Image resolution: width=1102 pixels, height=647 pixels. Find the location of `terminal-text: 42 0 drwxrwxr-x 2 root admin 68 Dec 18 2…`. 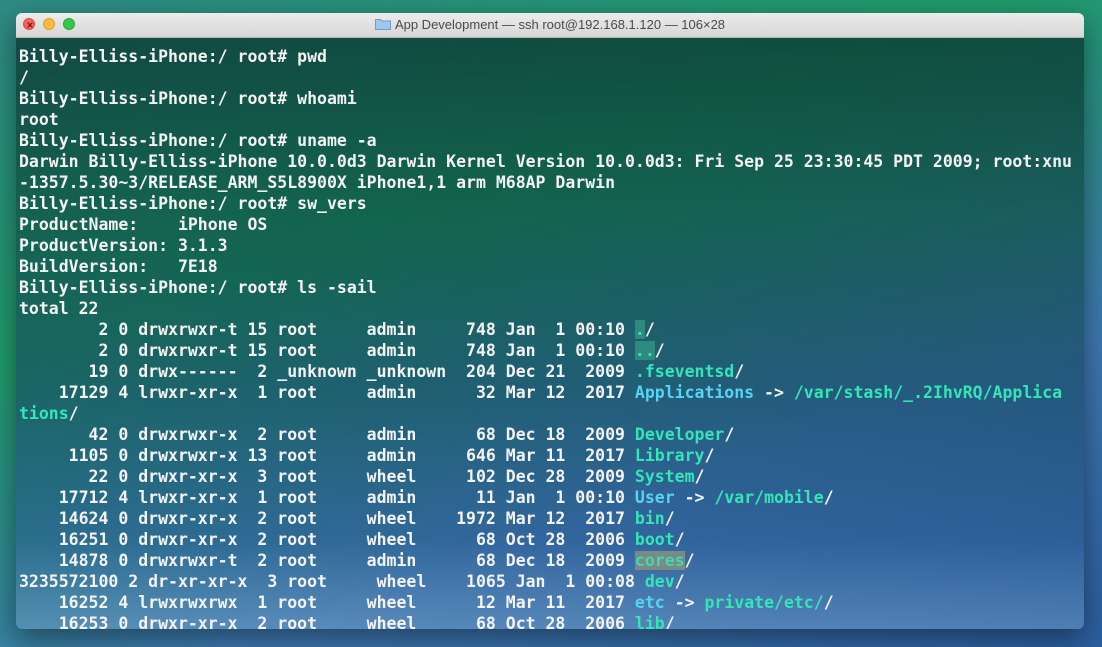

terminal-text: 42 0 drwxrwxr-x 2 root admin 68 Dec 18 2… is located at coordinates (327, 434).